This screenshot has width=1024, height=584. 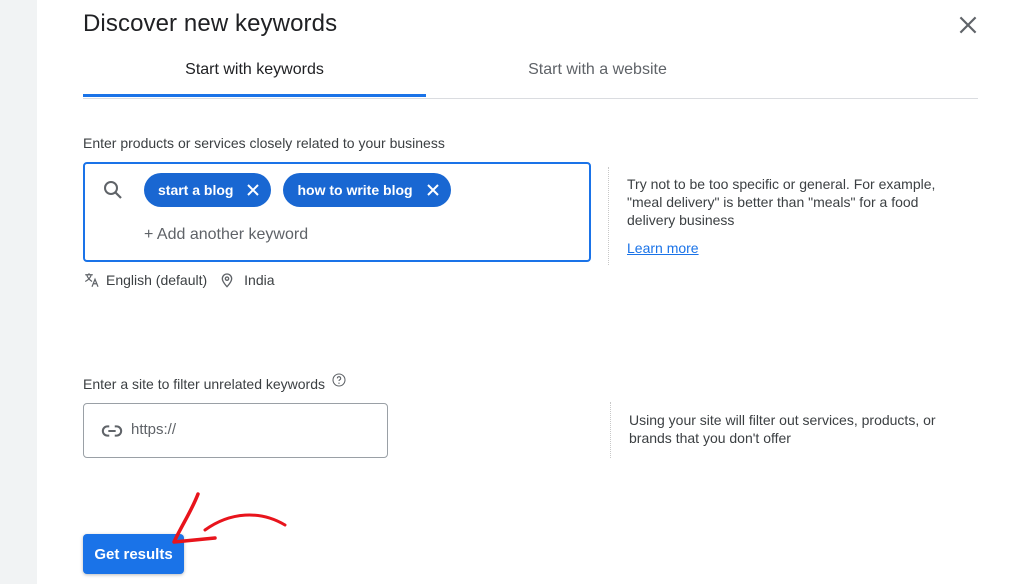 What do you see at coordinates (226, 235) in the screenshot?
I see `add-keyword-input: + Add another keyword` at bounding box center [226, 235].